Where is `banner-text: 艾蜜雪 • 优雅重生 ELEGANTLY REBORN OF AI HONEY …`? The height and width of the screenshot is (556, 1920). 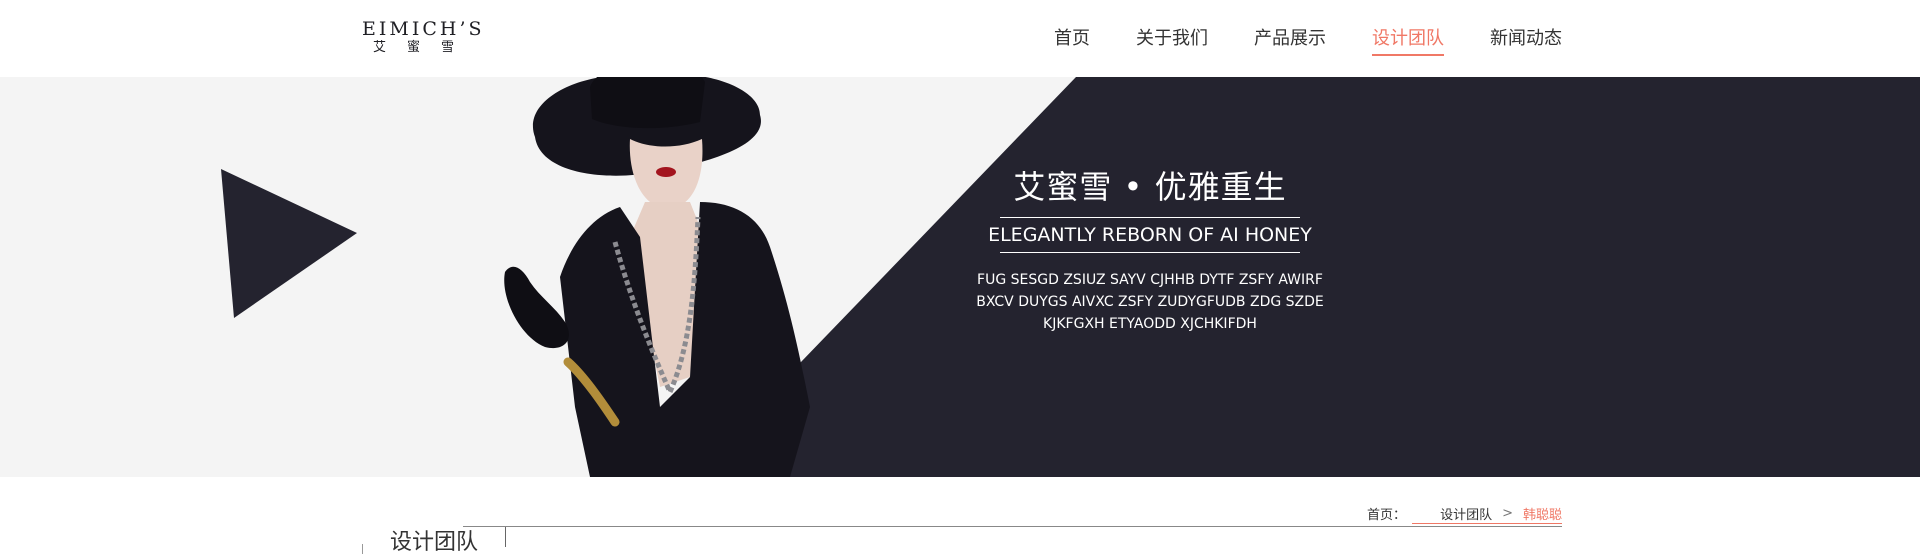
banner-text: 艾蜜雪 • 优雅重生 ELEGANTLY REBORN OF AI HONEY … is located at coordinates (1150, 251).